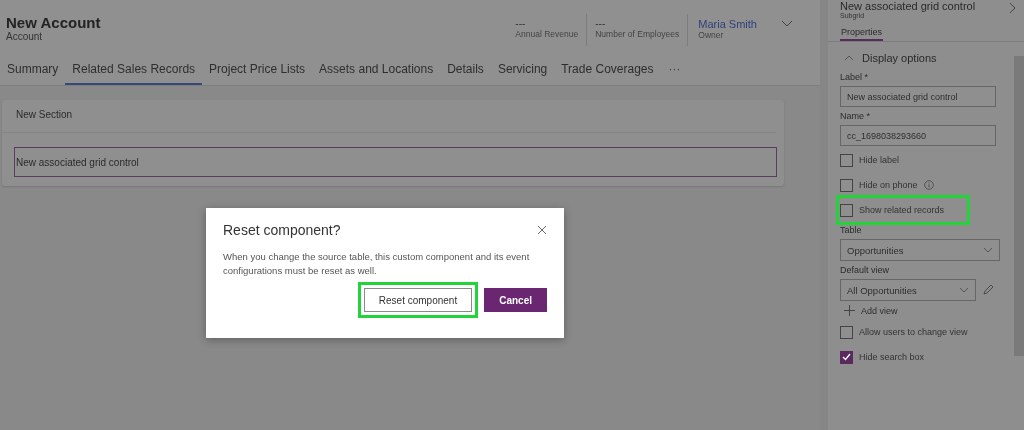 This screenshot has height=430, width=1024. I want to click on checkbox-label: Hide label, so click(879, 160).